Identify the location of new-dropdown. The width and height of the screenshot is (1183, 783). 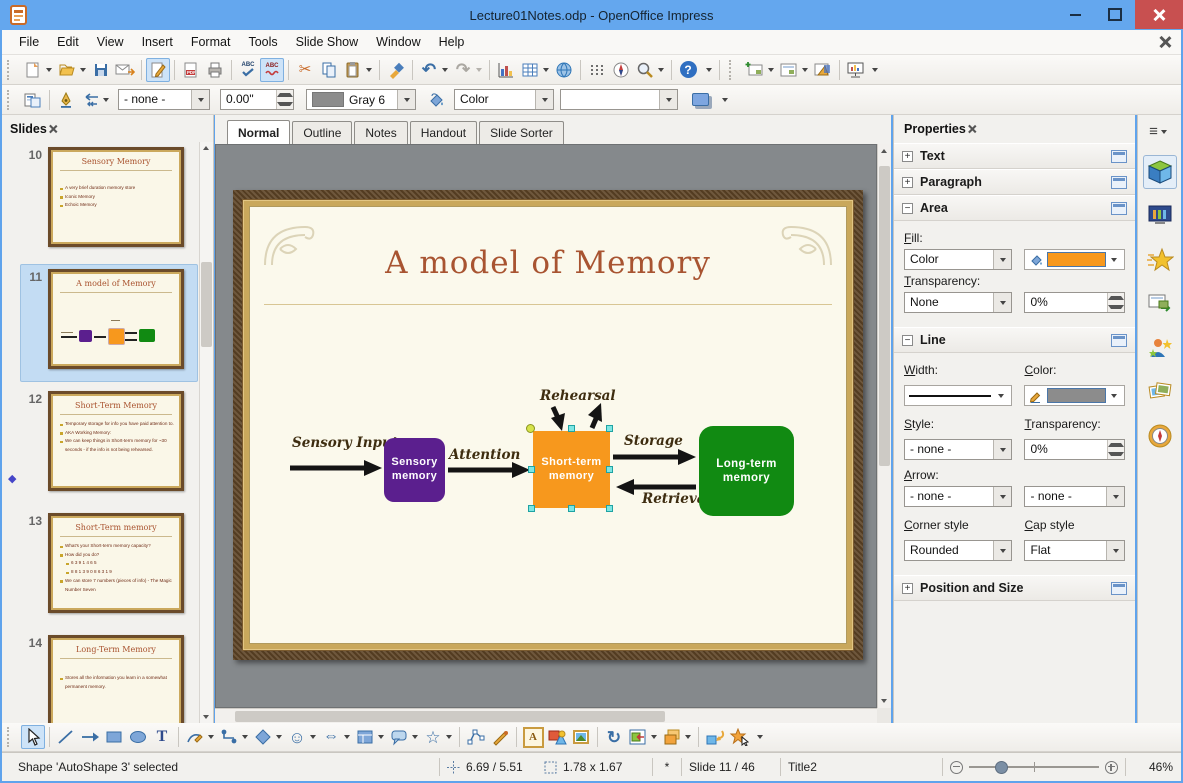
(49, 69).